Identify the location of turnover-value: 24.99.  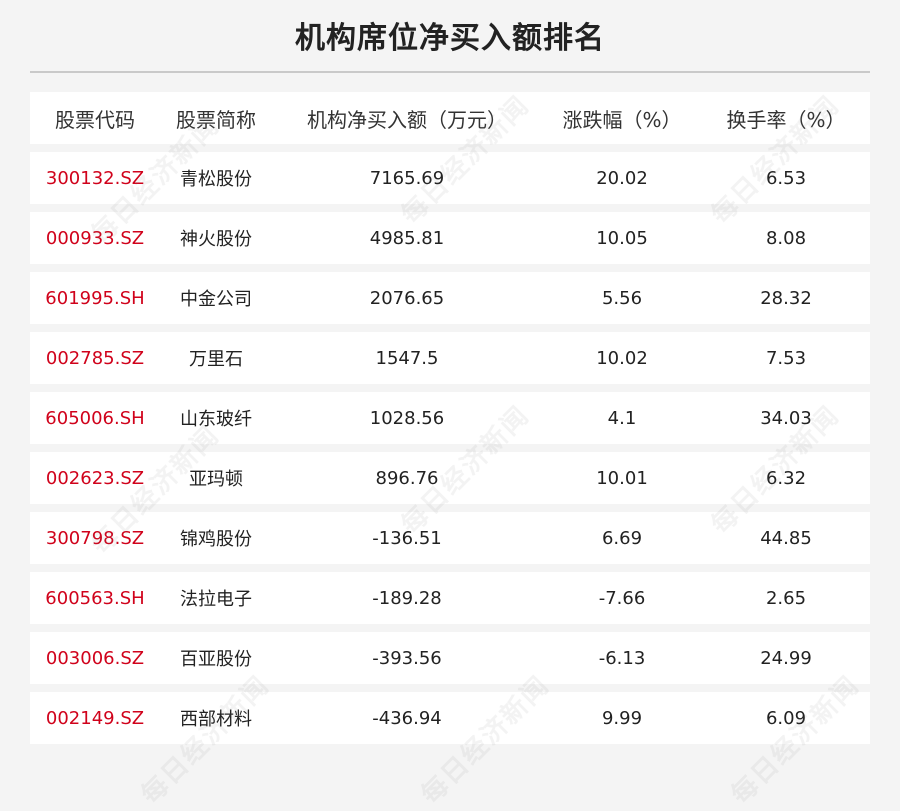
(786, 658).